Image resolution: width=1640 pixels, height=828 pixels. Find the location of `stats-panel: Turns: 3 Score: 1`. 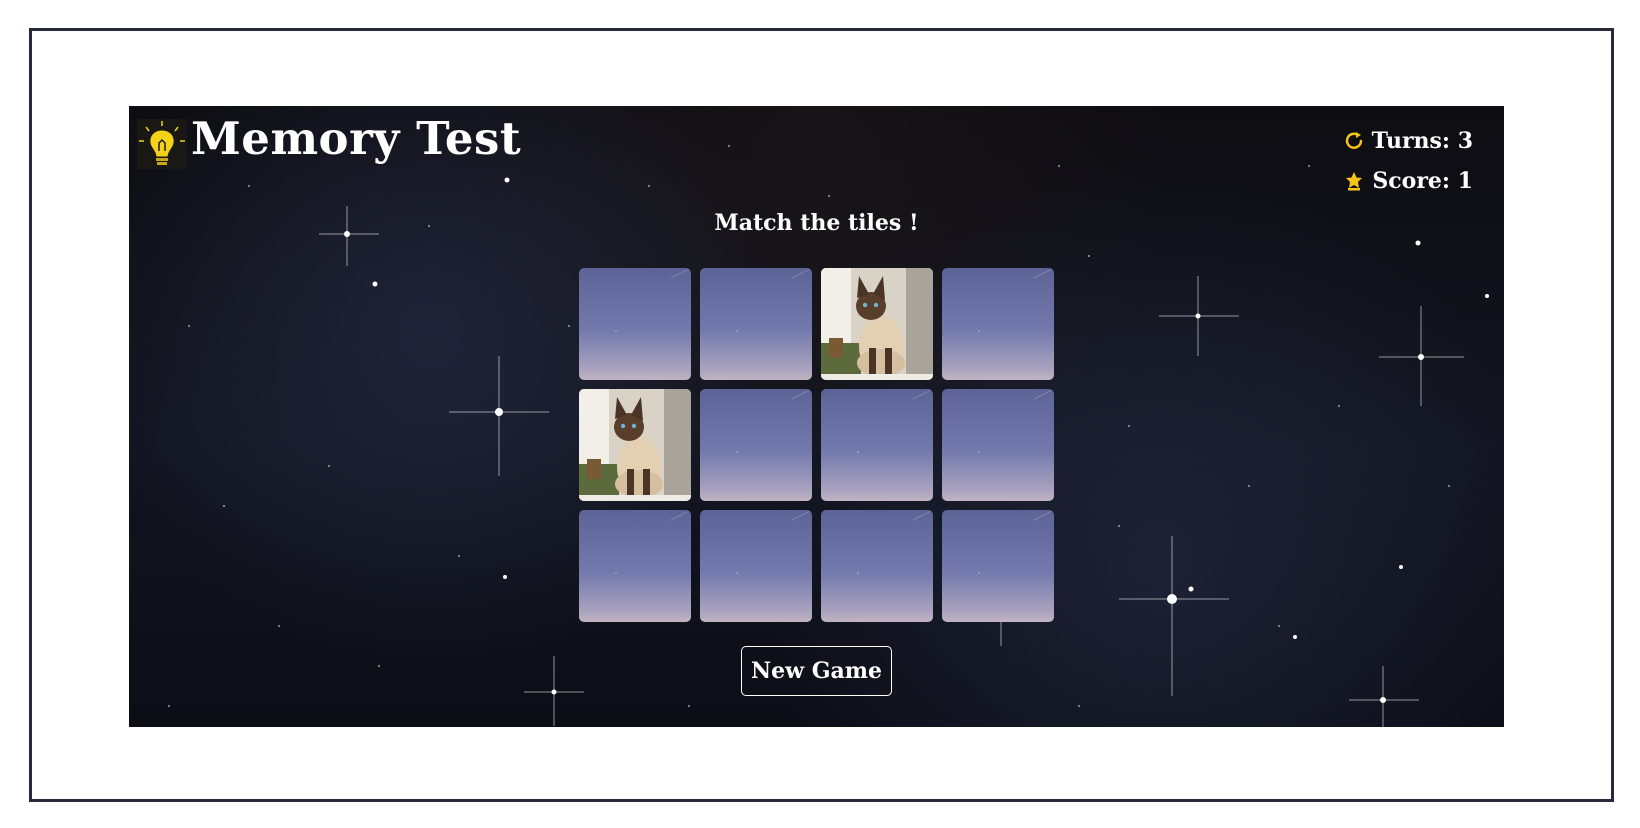

stats-panel: Turns: 3 Score: 1 is located at coordinates (1407, 161).